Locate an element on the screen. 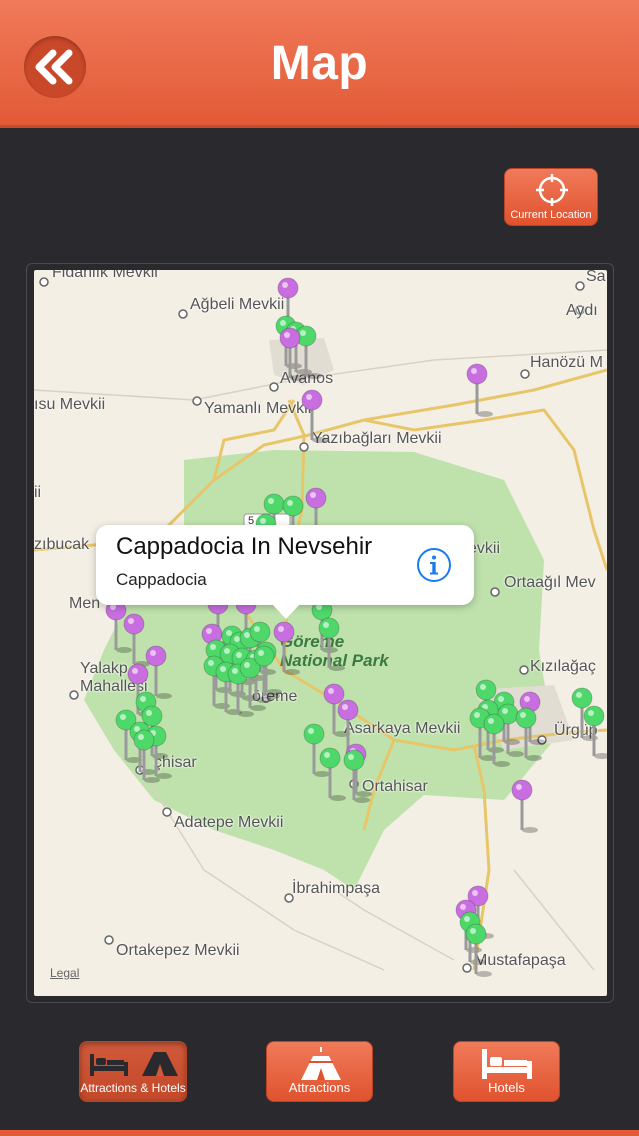 This screenshot has height=1136, width=639. tab-label: Attractions is located at coordinates (319, 1087).